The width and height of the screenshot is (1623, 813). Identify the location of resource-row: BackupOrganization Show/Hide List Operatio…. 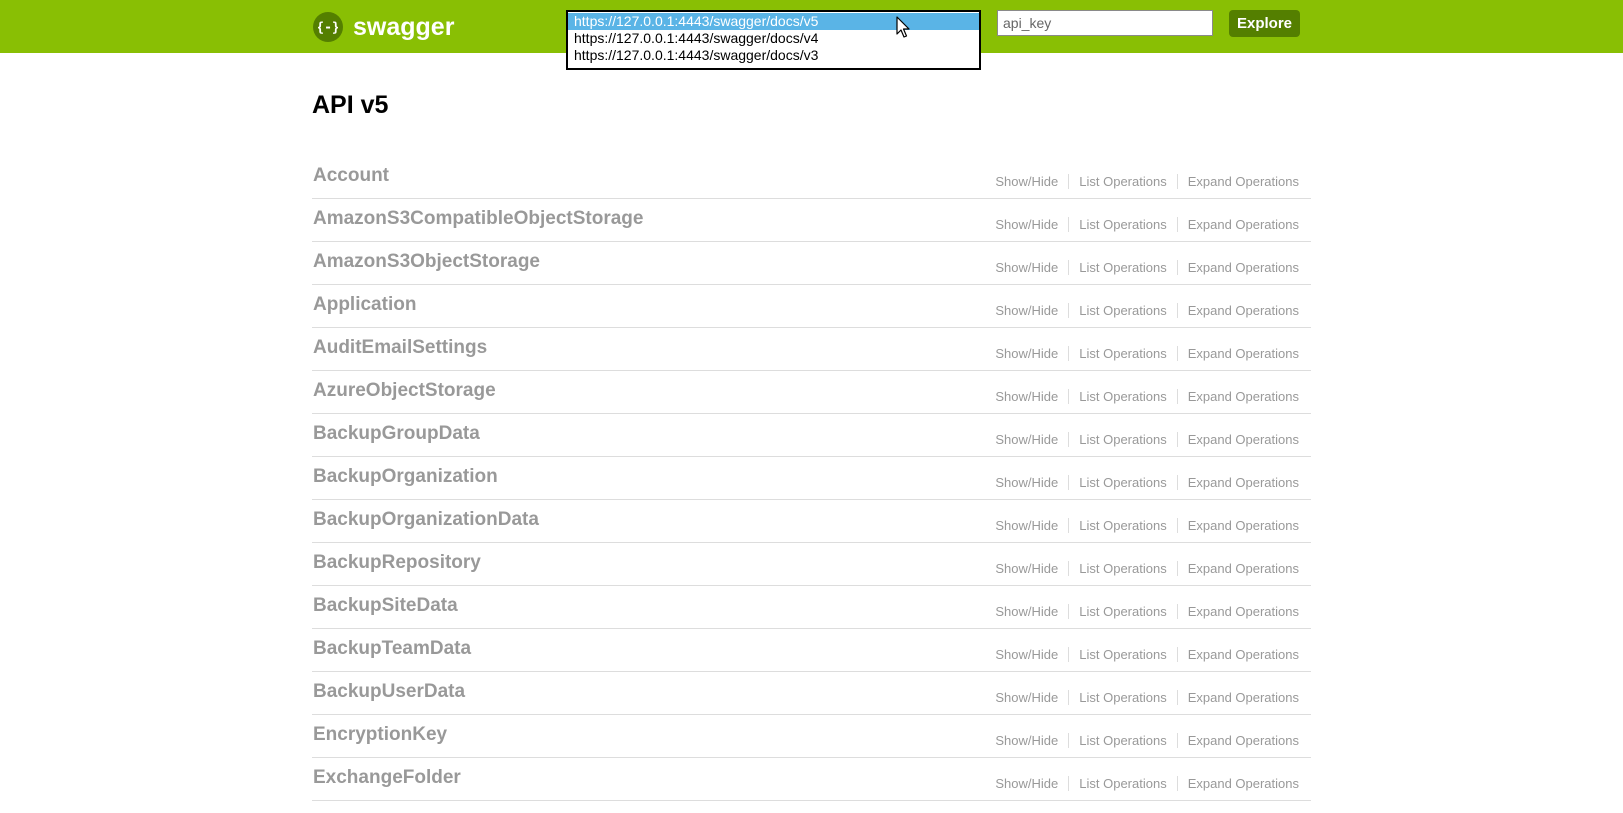
(811, 478).